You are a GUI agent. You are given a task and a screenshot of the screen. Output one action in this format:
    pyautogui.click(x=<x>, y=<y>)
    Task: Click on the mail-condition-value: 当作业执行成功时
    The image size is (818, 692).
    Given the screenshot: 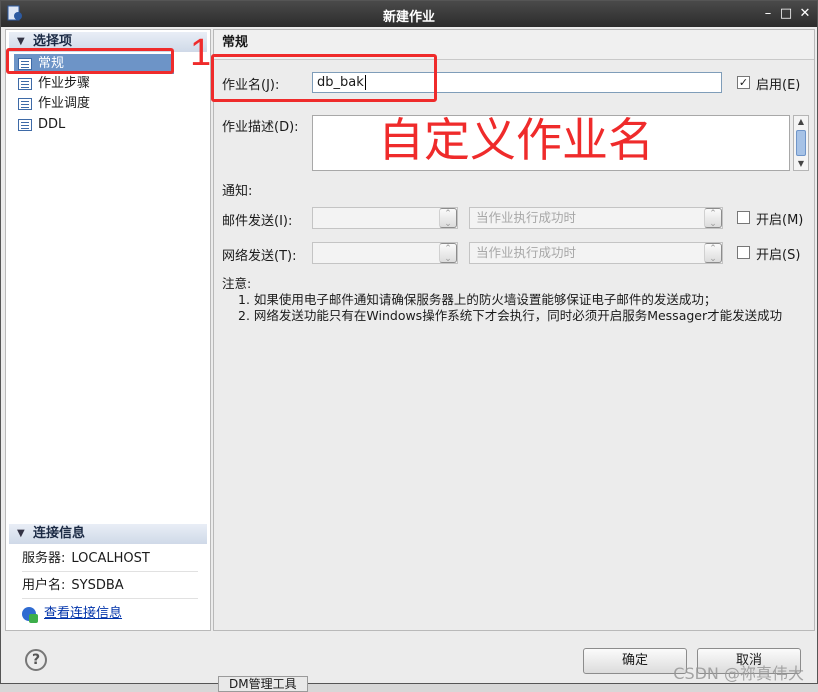 What is the action you would take?
    pyautogui.click(x=526, y=217)
    